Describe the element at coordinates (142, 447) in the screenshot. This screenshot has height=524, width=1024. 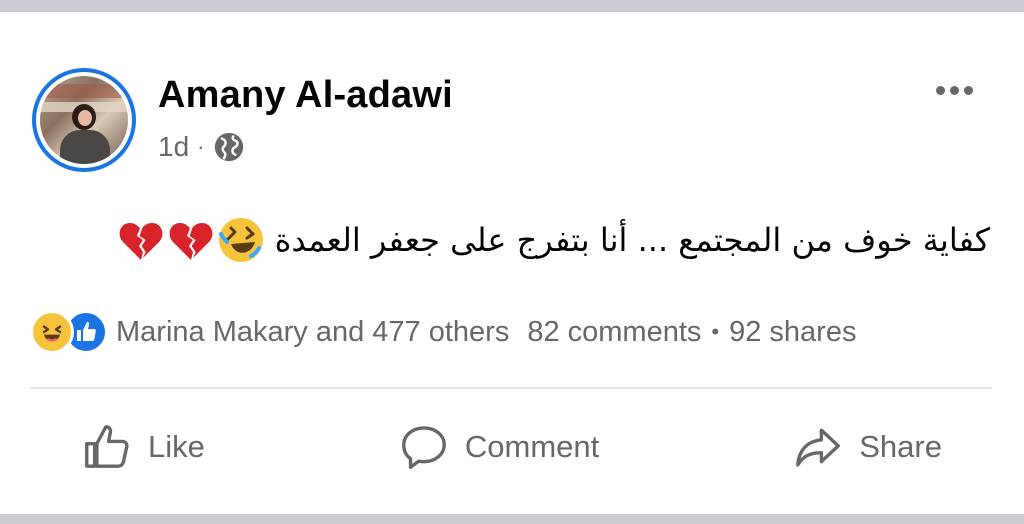
I see `like-button: Like` at that location.